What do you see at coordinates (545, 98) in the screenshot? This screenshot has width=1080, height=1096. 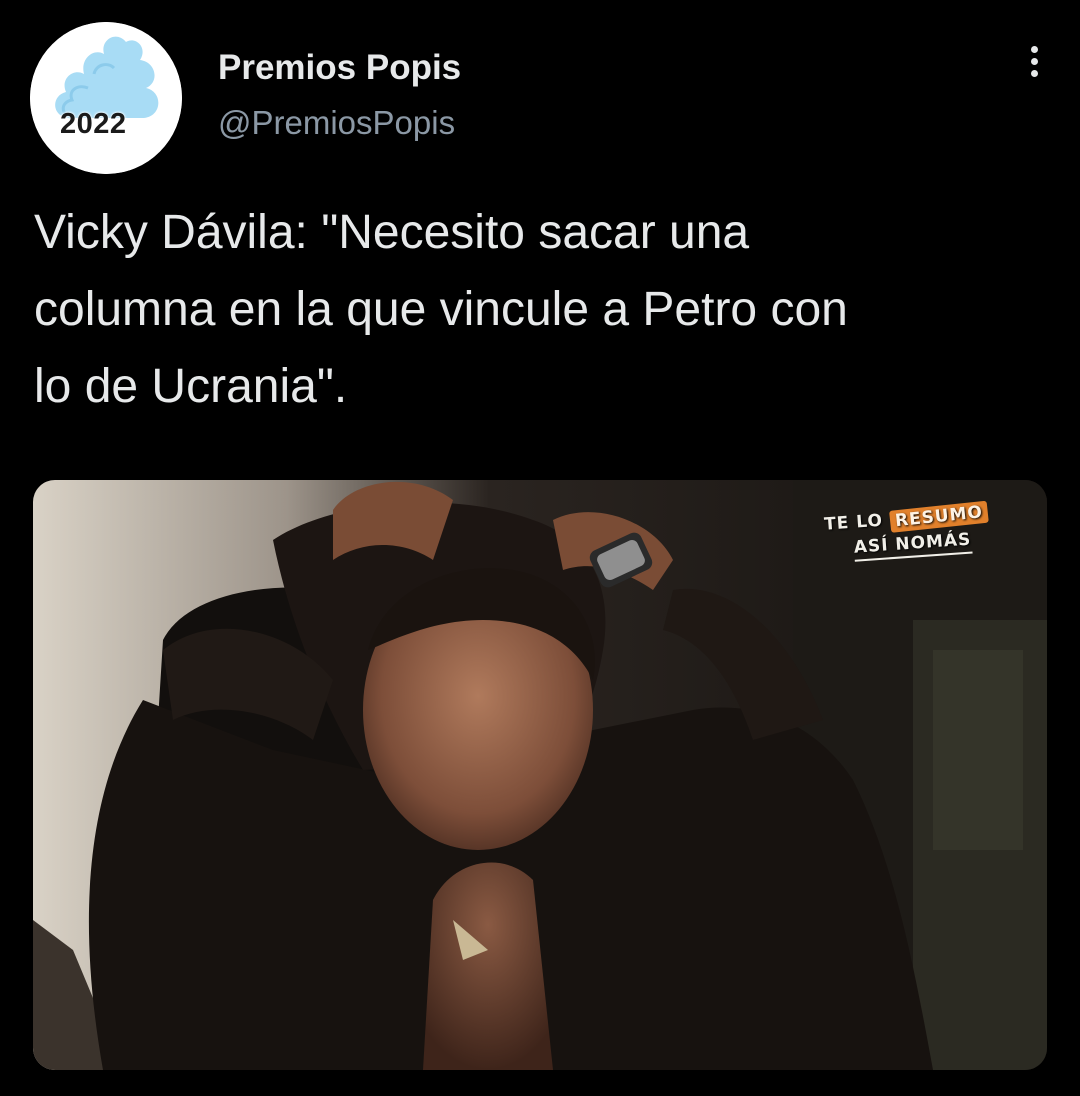 I see `tweet-header: 2022 Premios Popis @PremiosPopis` at bounding box center [545, 98].